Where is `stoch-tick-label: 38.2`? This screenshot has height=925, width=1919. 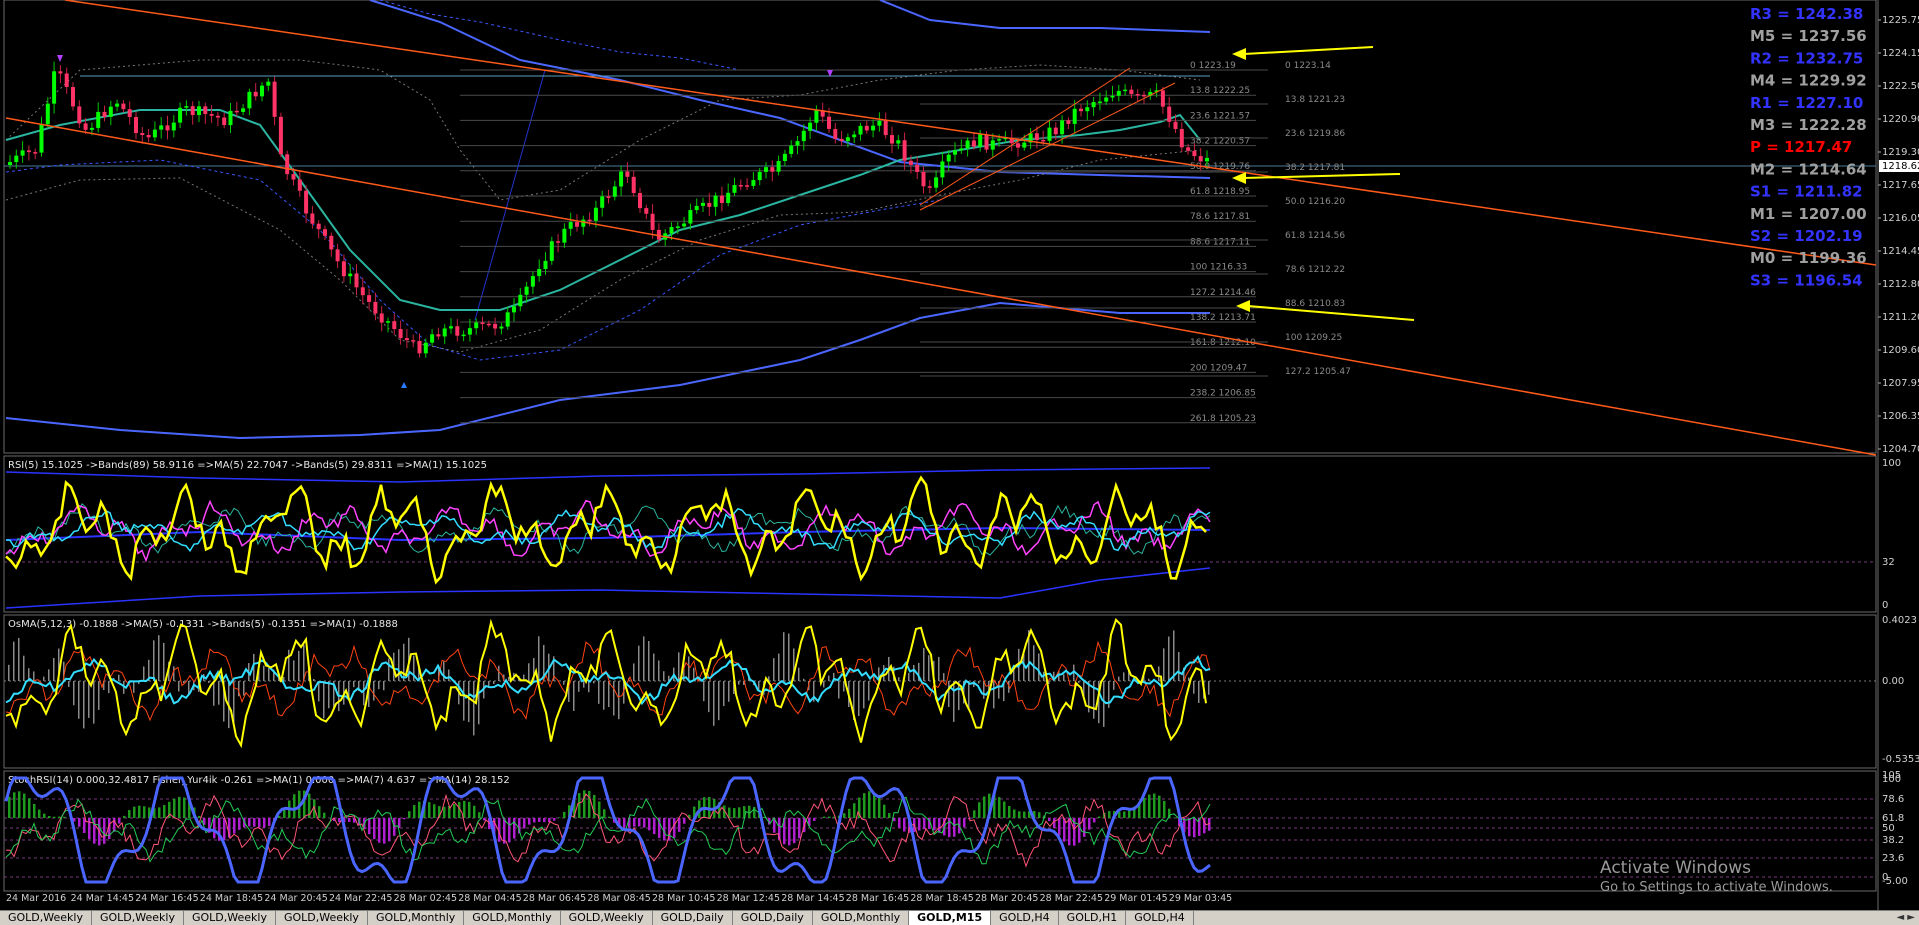 stoch-tick-label: 38.2 is located at coordinates (1893, 840).